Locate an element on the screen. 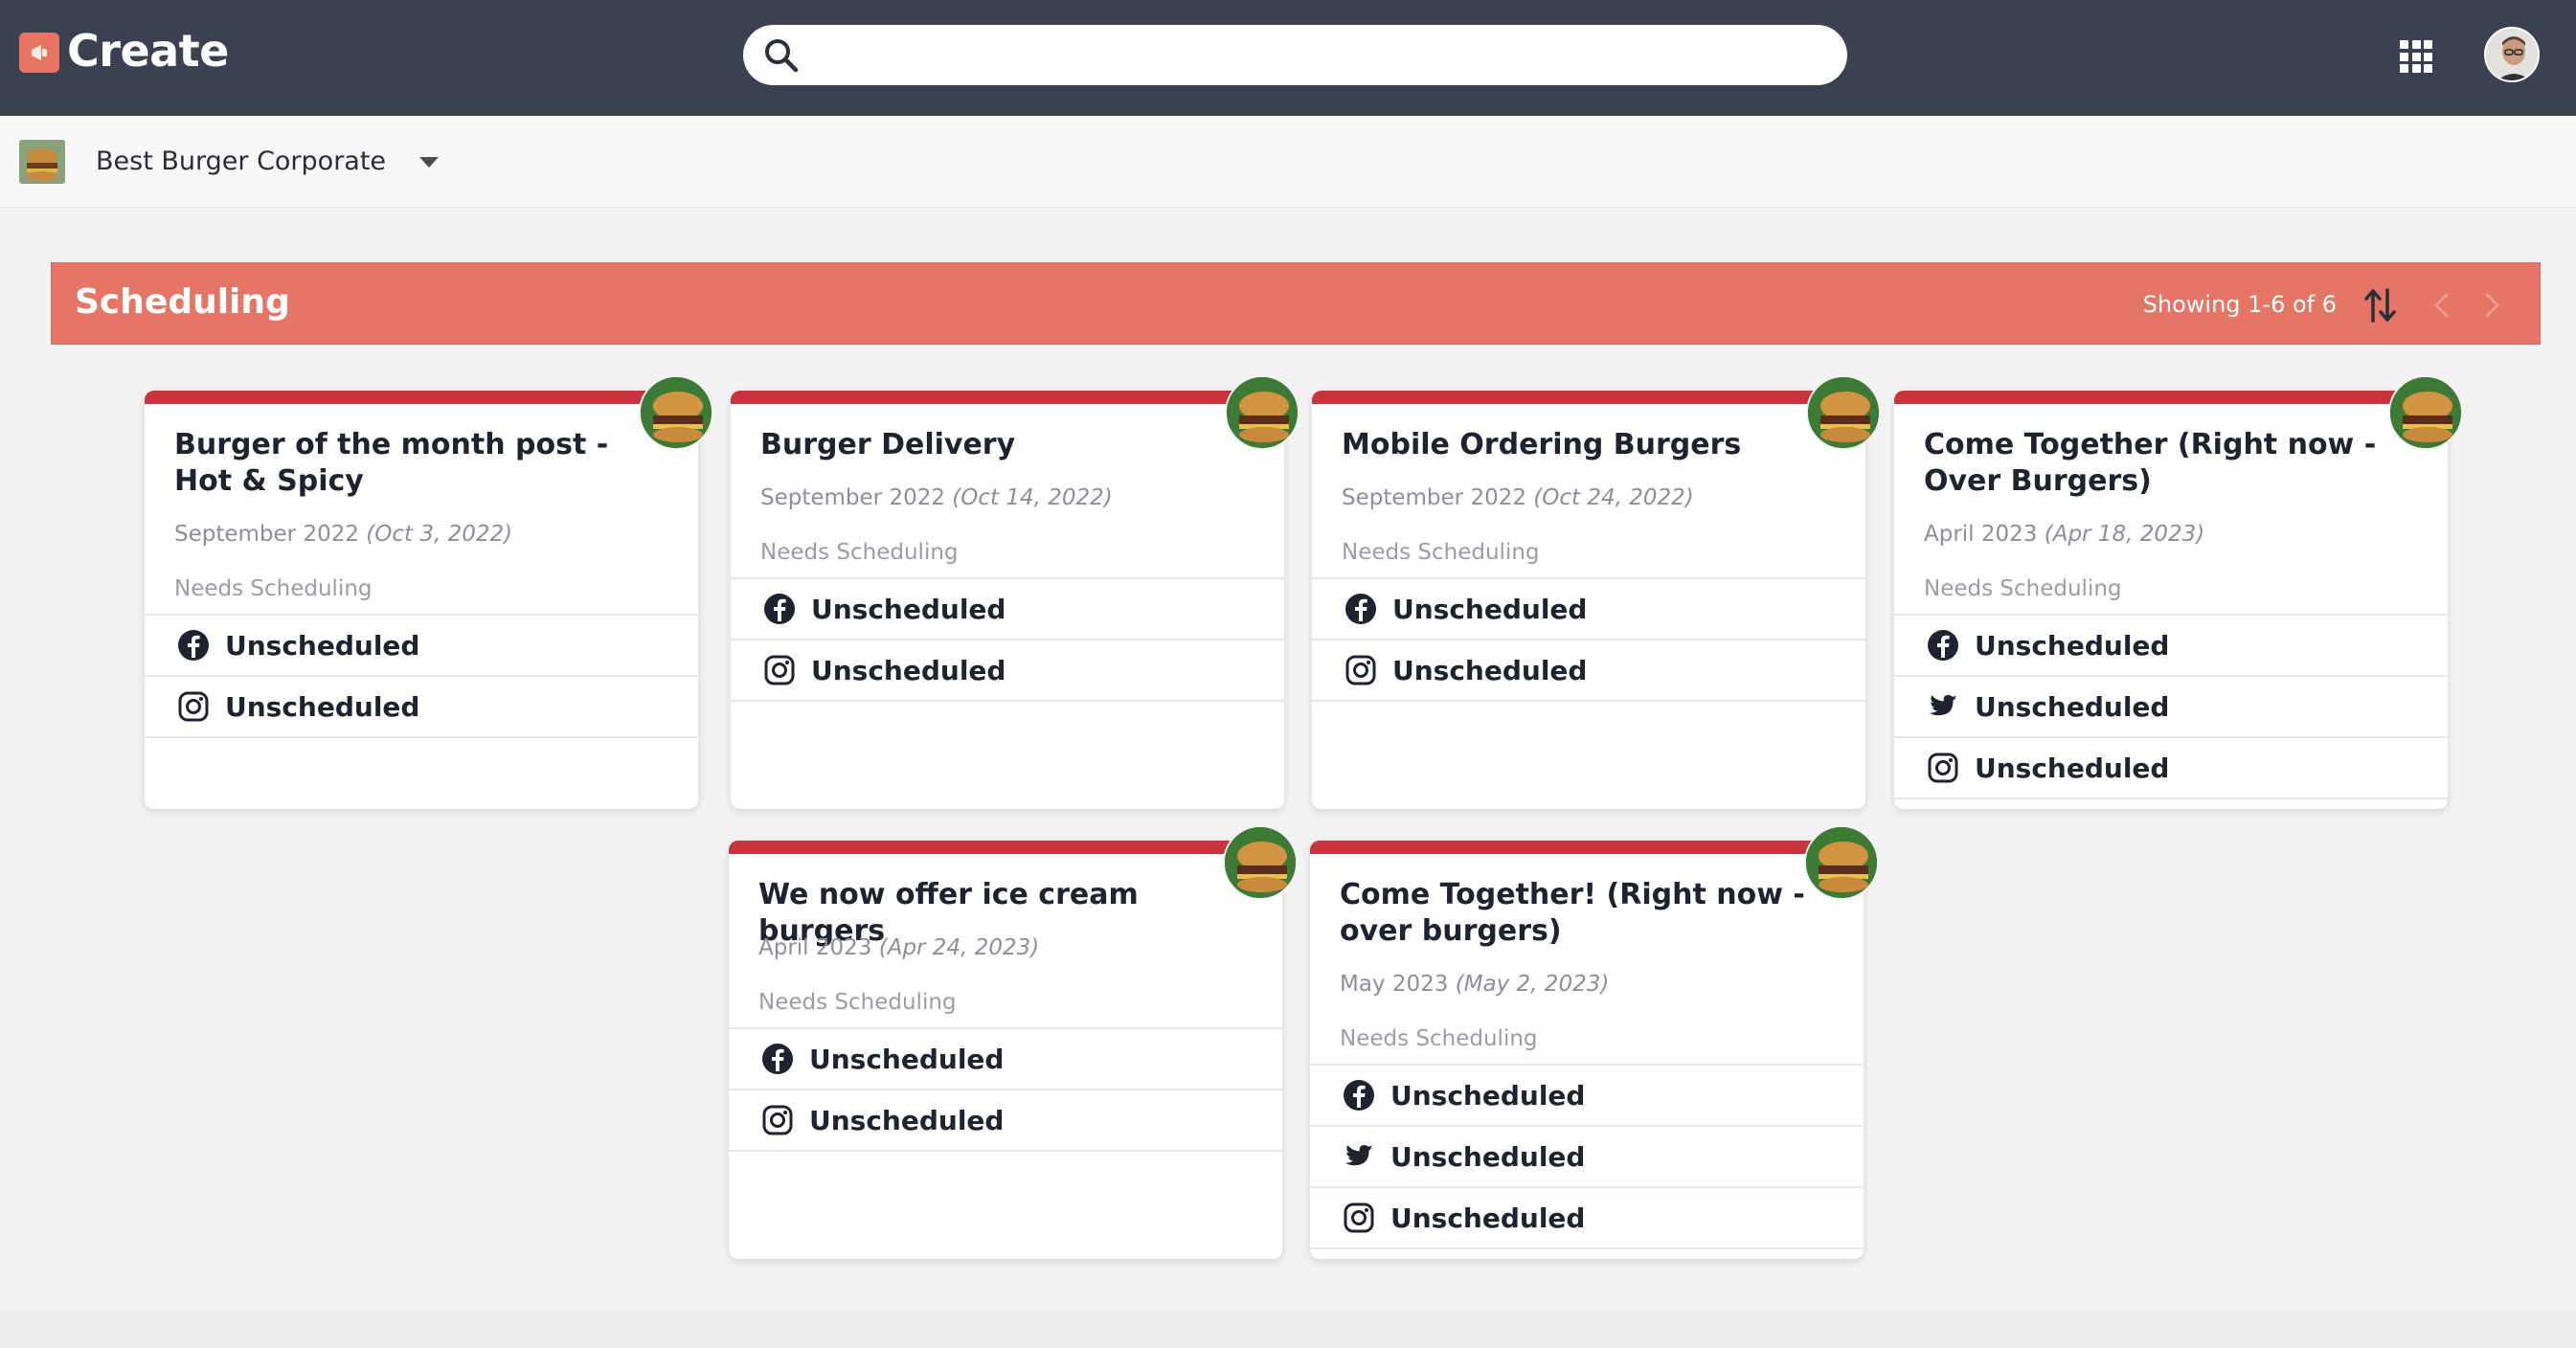 The image size is (2576, 1348). org-thumbnail is located at coordinates (42, 162).